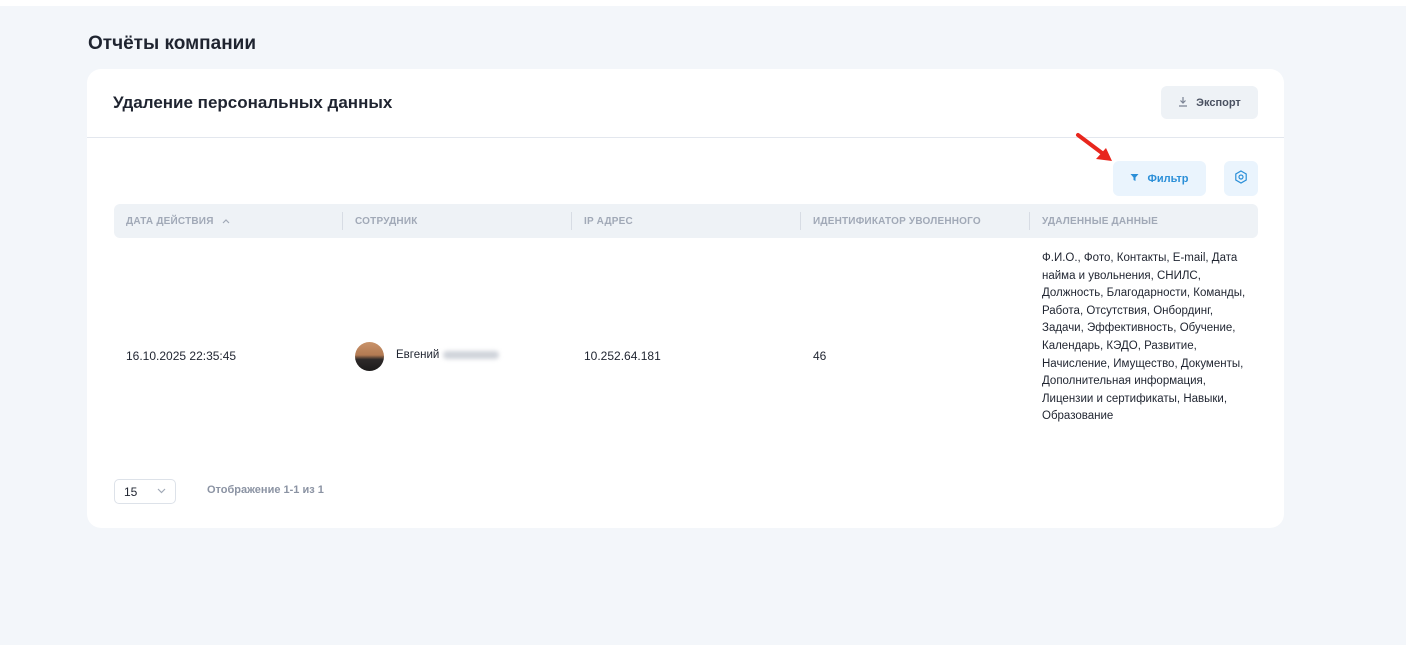 Image resolution: width=1406 pixels, height=645 pixels. Describe the element at coordinates (172, 43) in the screenshot. I see `page-title: Отчёты компании` at that location.